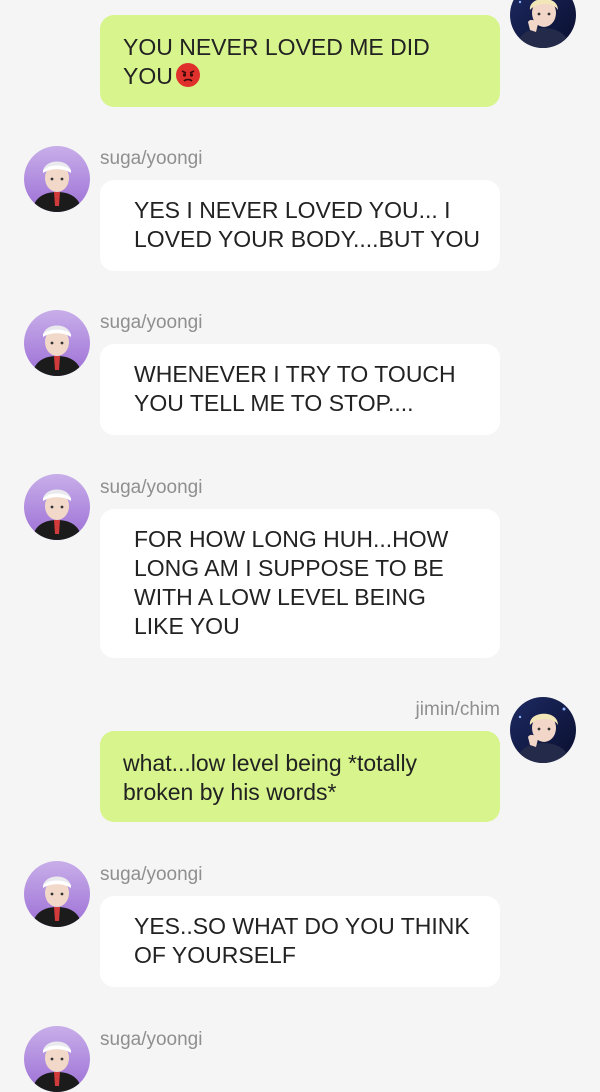  What do you see at coordinates (457, 709) in the screenshot?
I see `sender-name: jimin/chim` at bounding box center [457, 709].